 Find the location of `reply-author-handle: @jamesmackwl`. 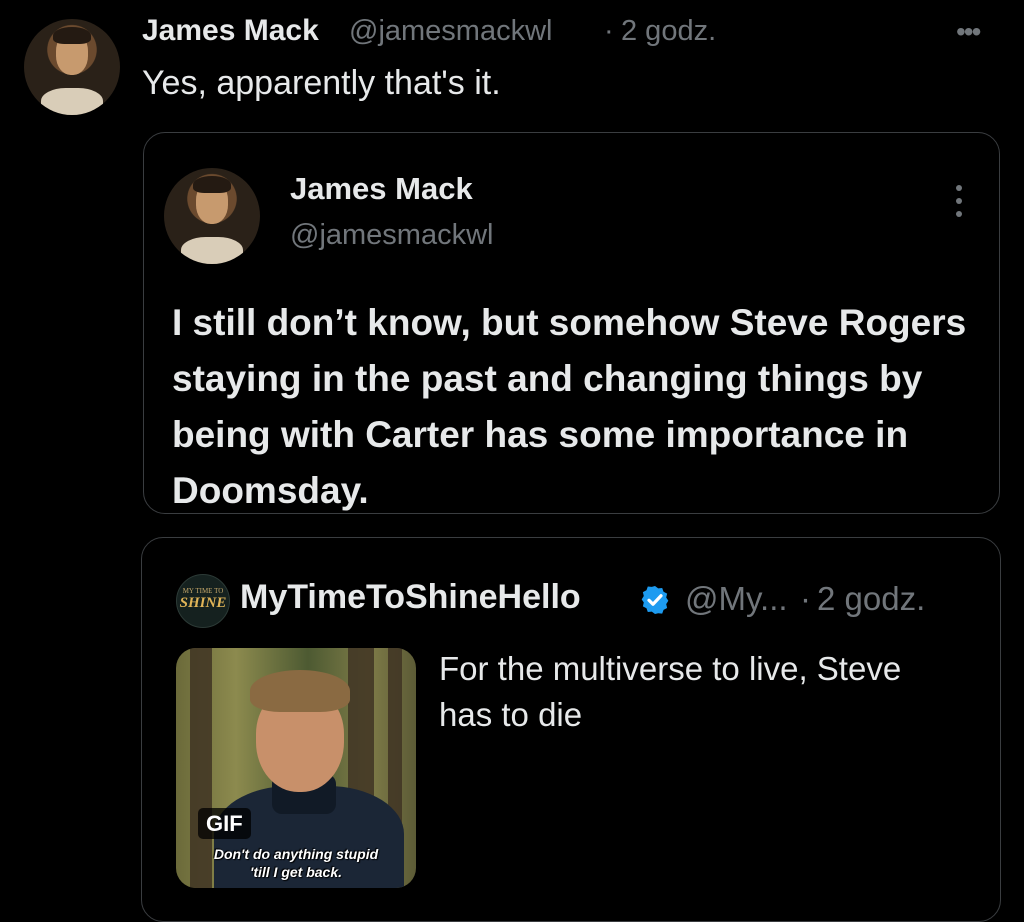

reply-author-handle: @jamesmackwl is located at coordinates (450, 31).